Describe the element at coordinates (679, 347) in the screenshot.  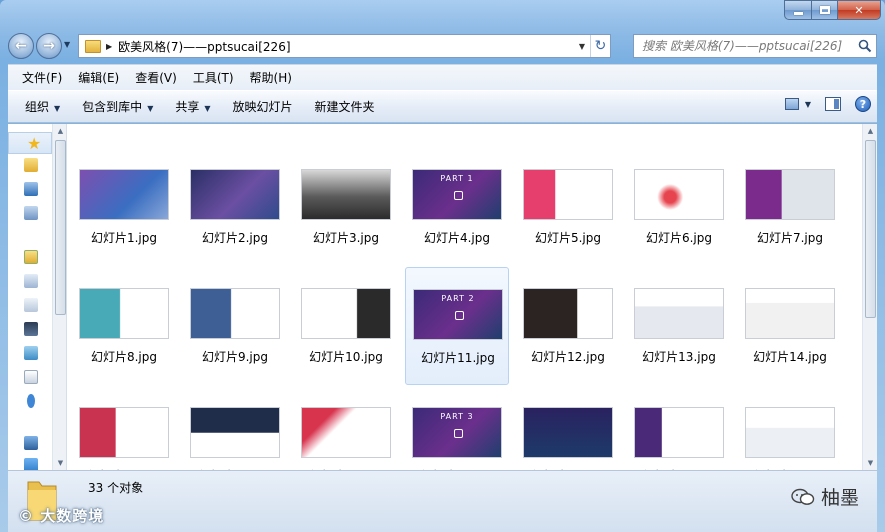
I see `file-item: 幻灯片13.jpg` at that location.